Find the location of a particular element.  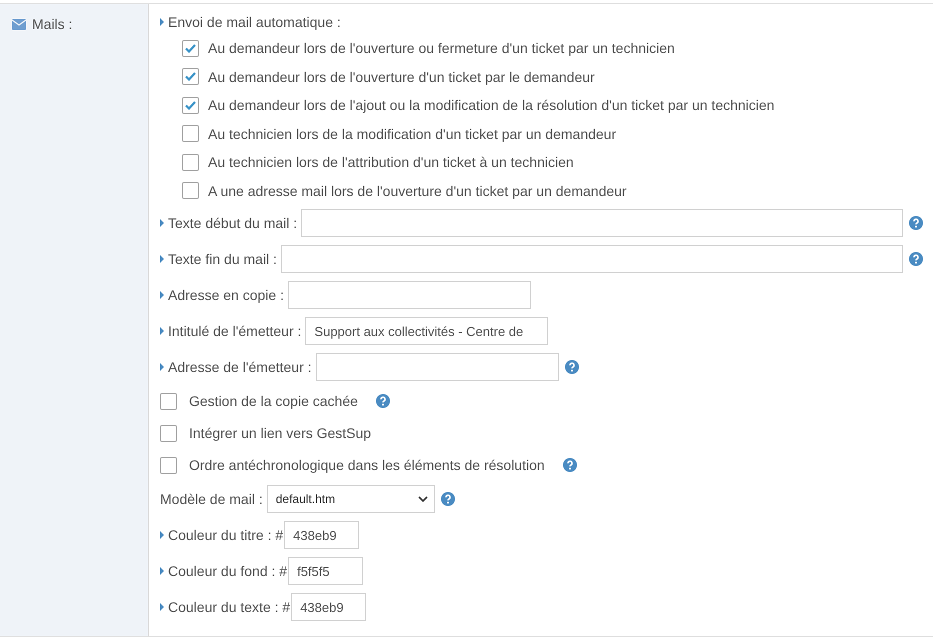

checkbox-label: Ordre antéchronologique dans les éléments de résolution is located at coordinates (367, 465).